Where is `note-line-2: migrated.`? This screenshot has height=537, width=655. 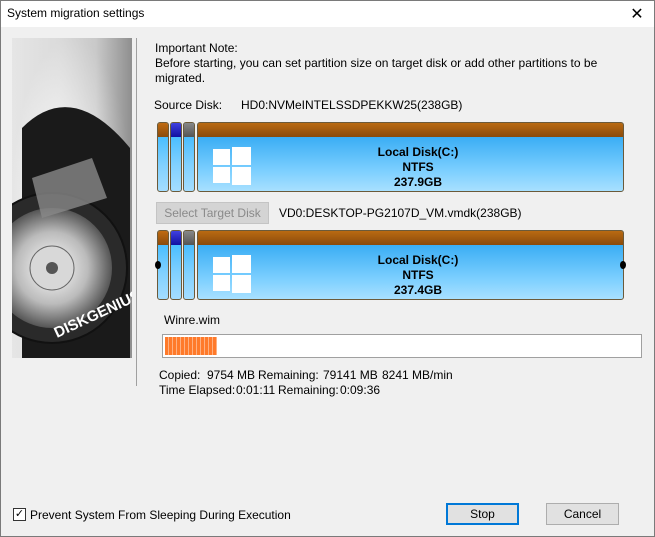
note-line-2: migrated. is located at coordinates (180, 78).